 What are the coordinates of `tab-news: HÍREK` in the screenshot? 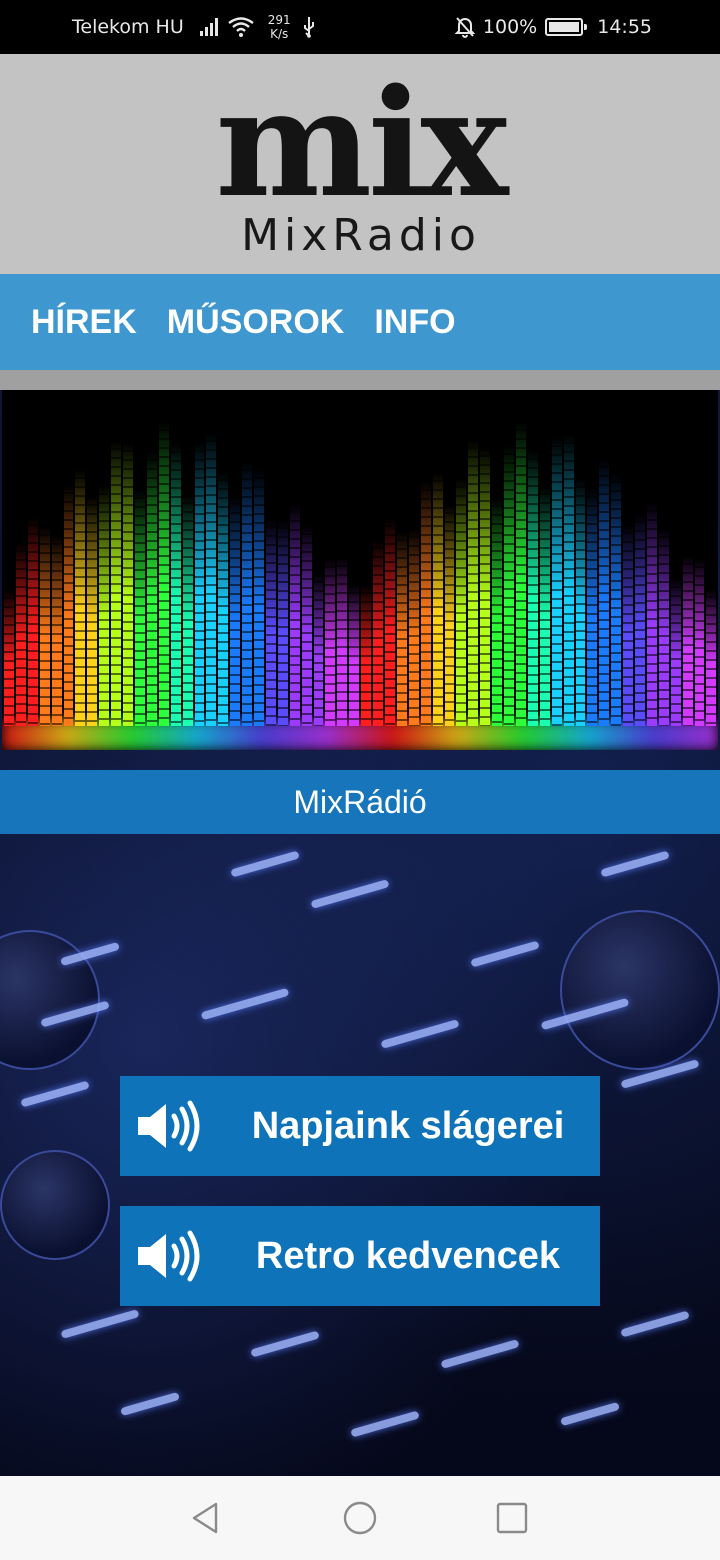 It's located at (84, 322).